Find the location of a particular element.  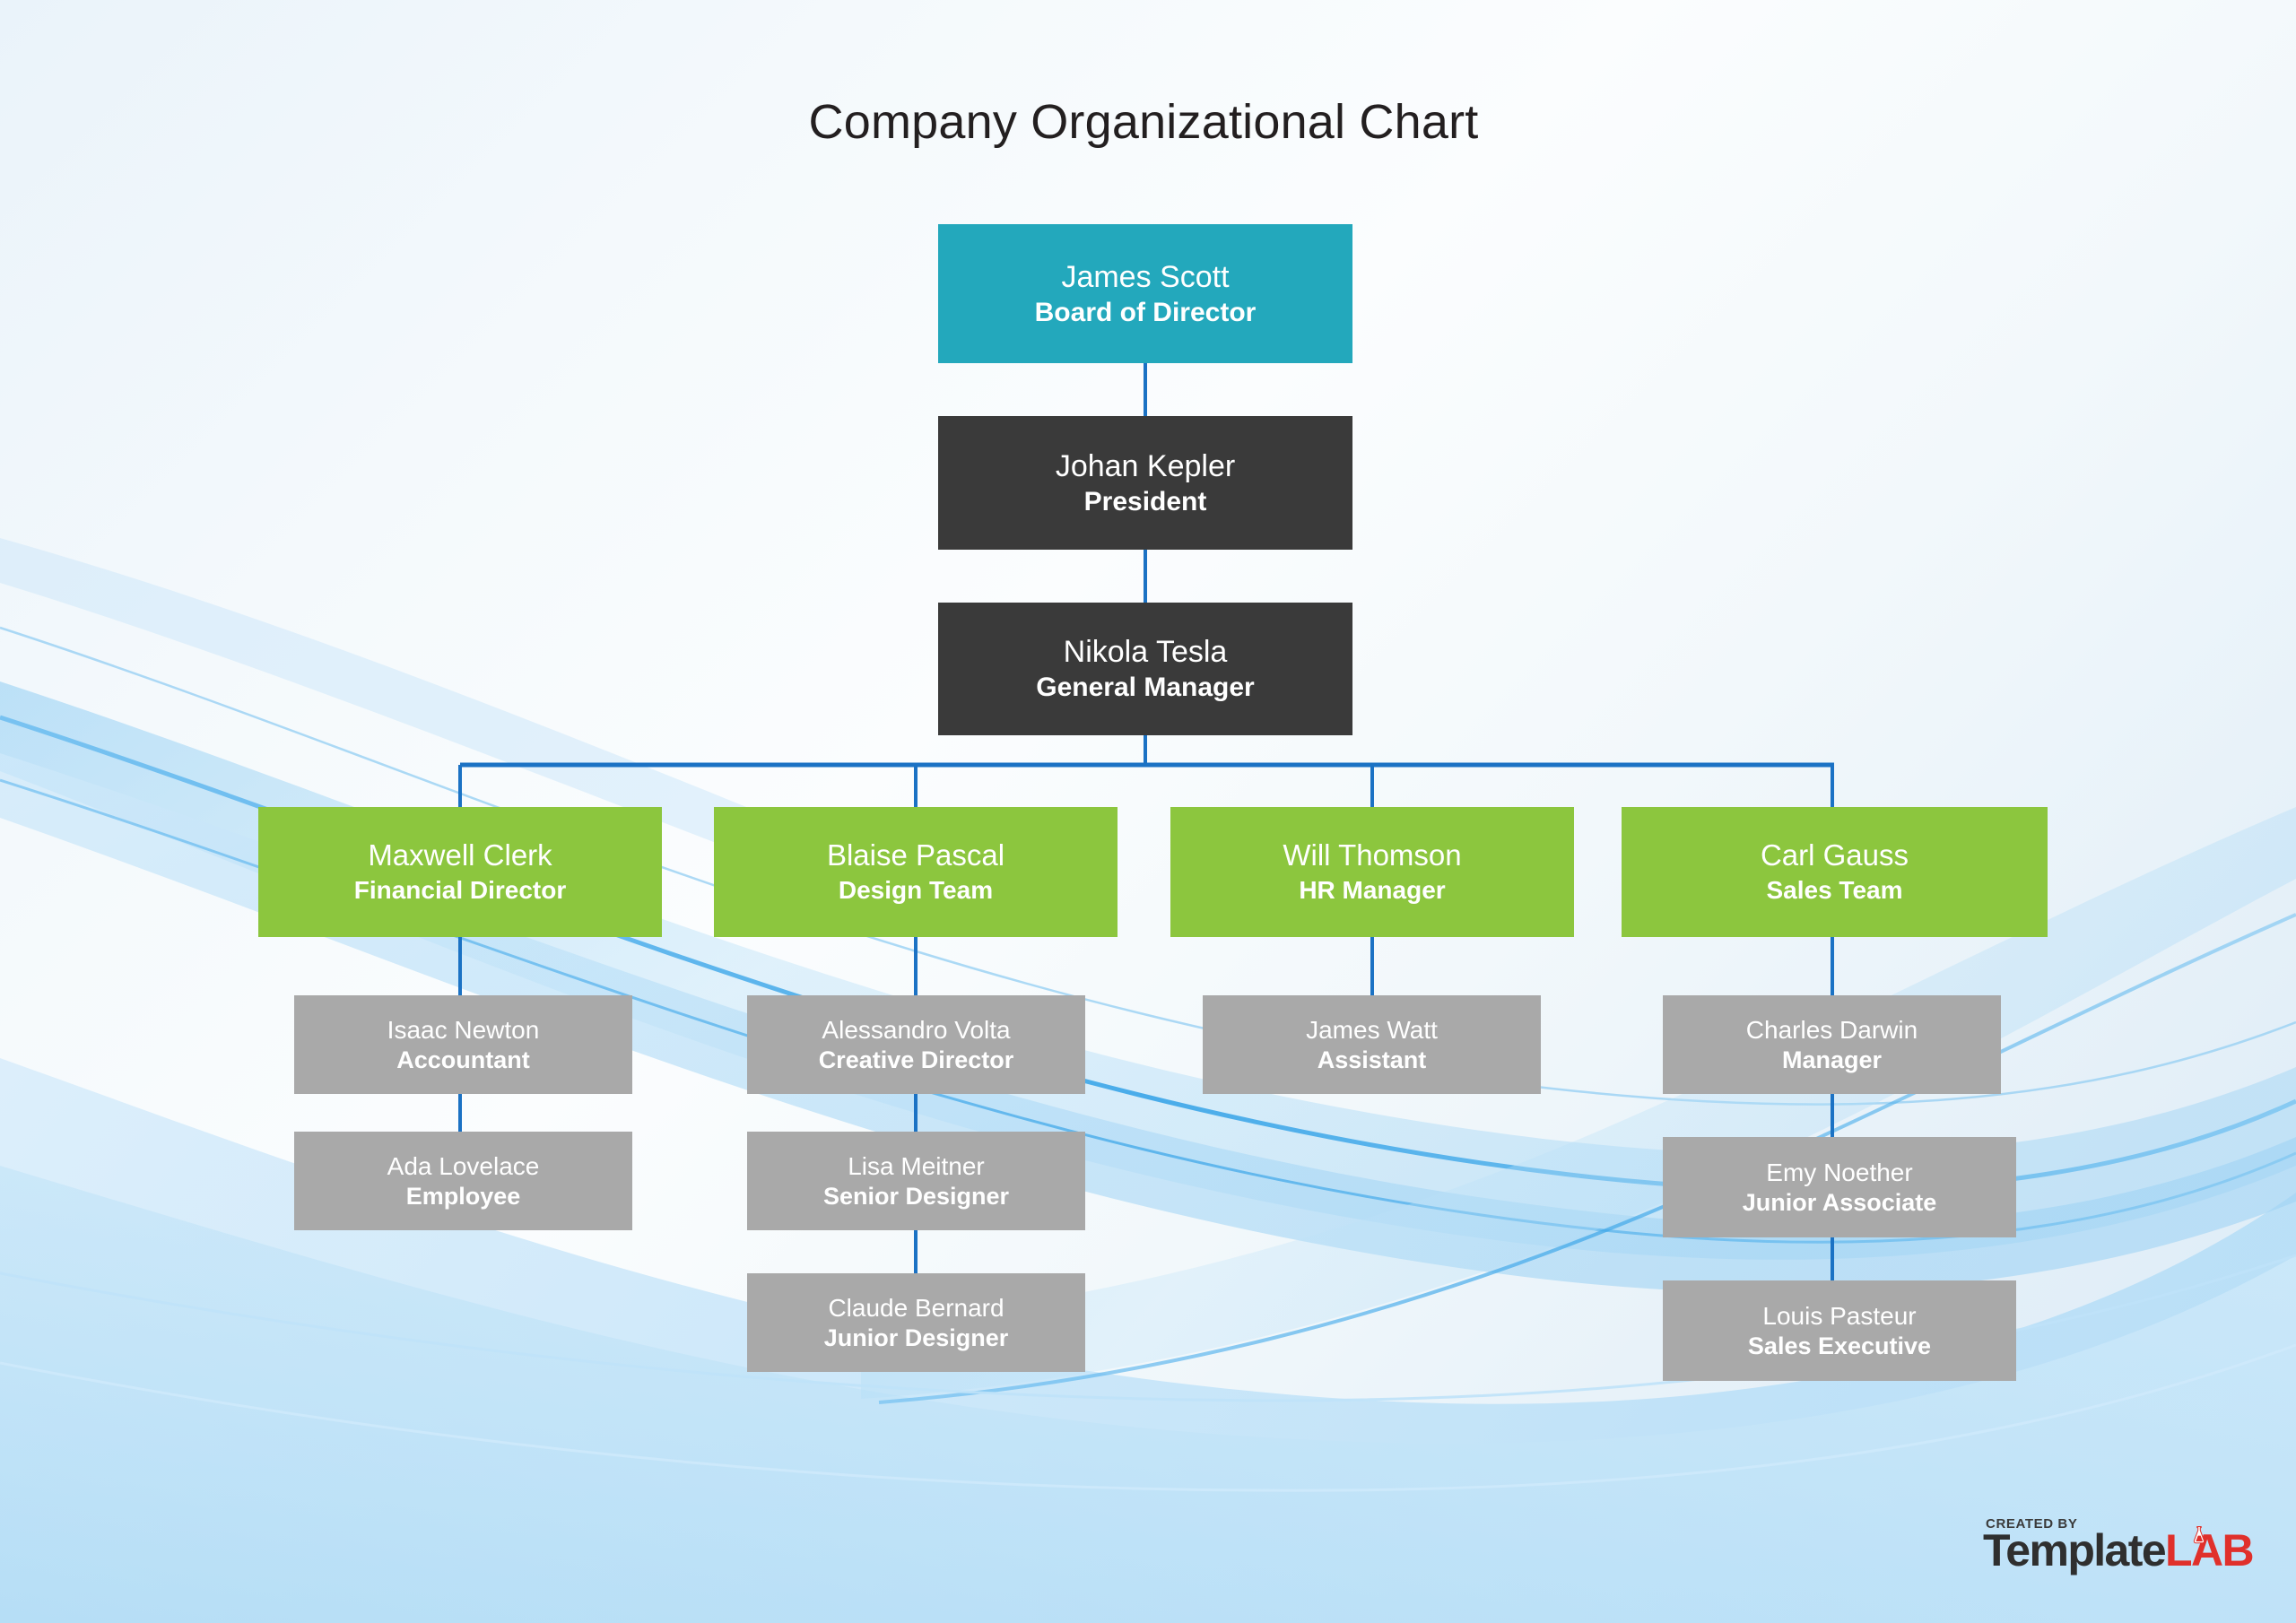

node-creative-director: Alessandro Volta Creative Director is located at coordinates (916, 1044).